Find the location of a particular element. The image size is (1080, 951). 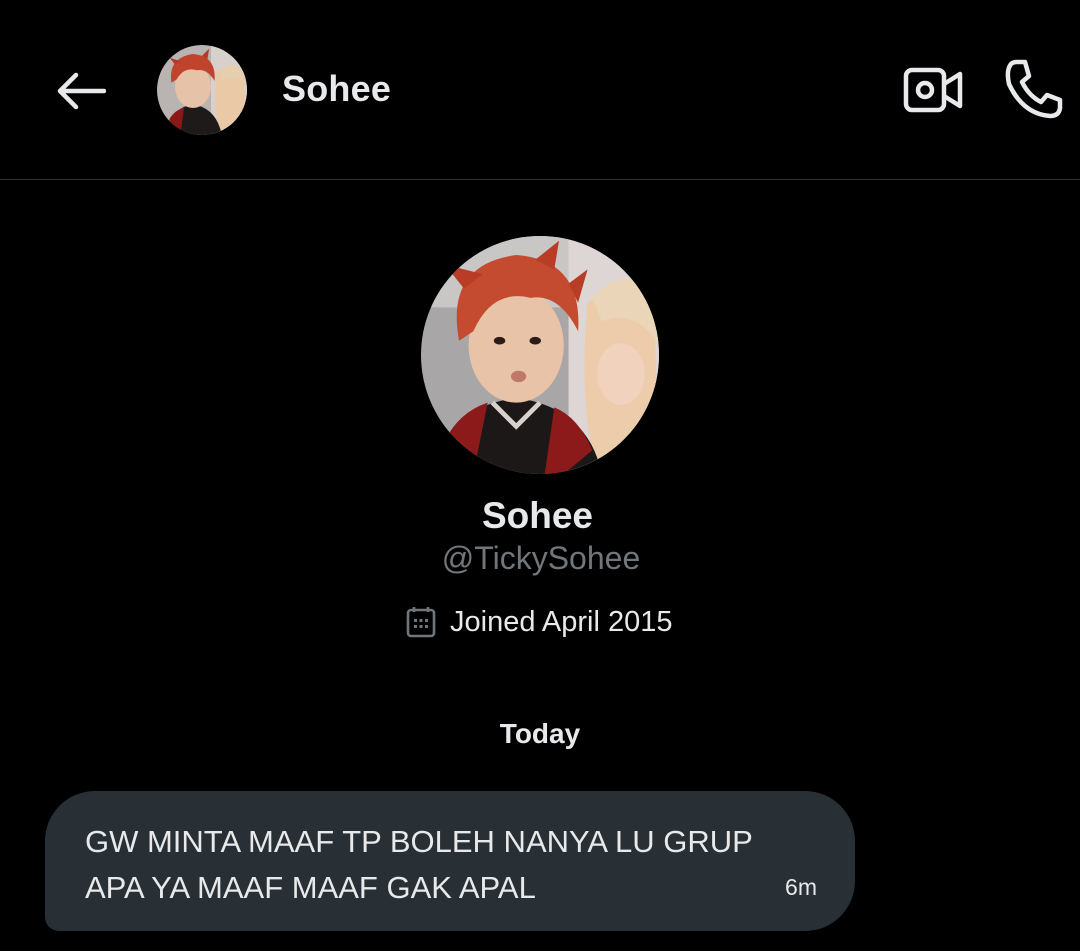

voice-call-button is located at coordinates (1033, 89).